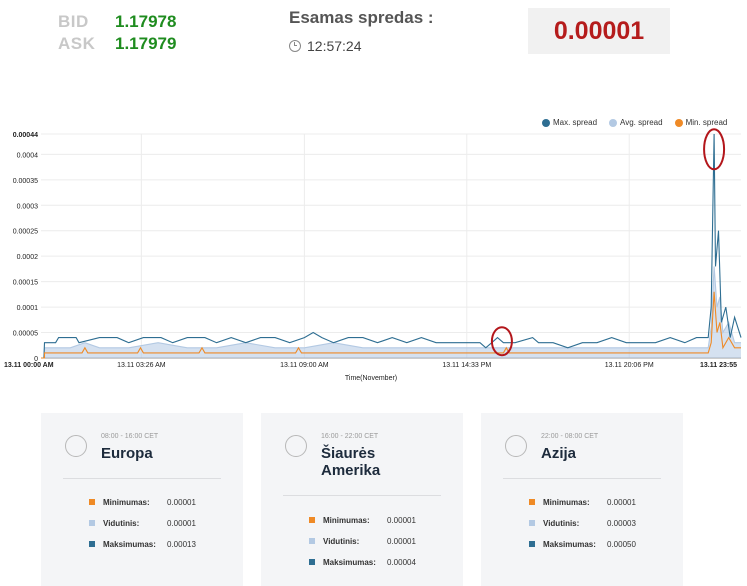 This screenshot has width=747, height=586. I want to click on stat-row: Maksimumas: 0.00004, so click(362, 562).